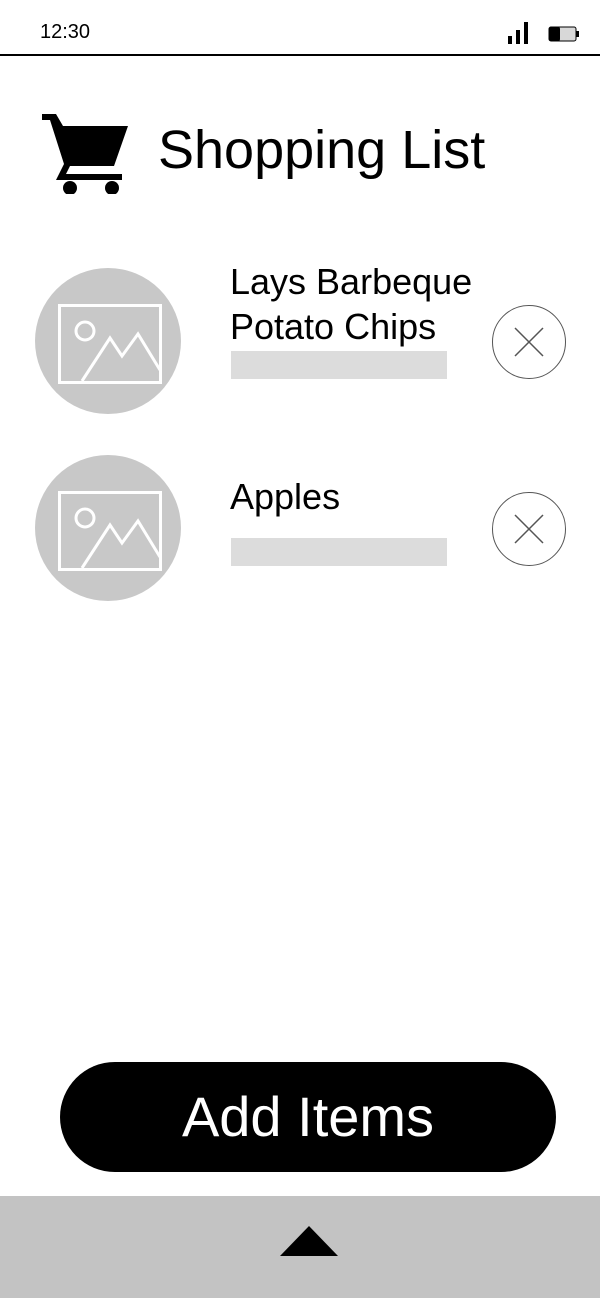 This screenshot has width=600, height=1298. I want to click on bottom-bar, so click(300, 1247).